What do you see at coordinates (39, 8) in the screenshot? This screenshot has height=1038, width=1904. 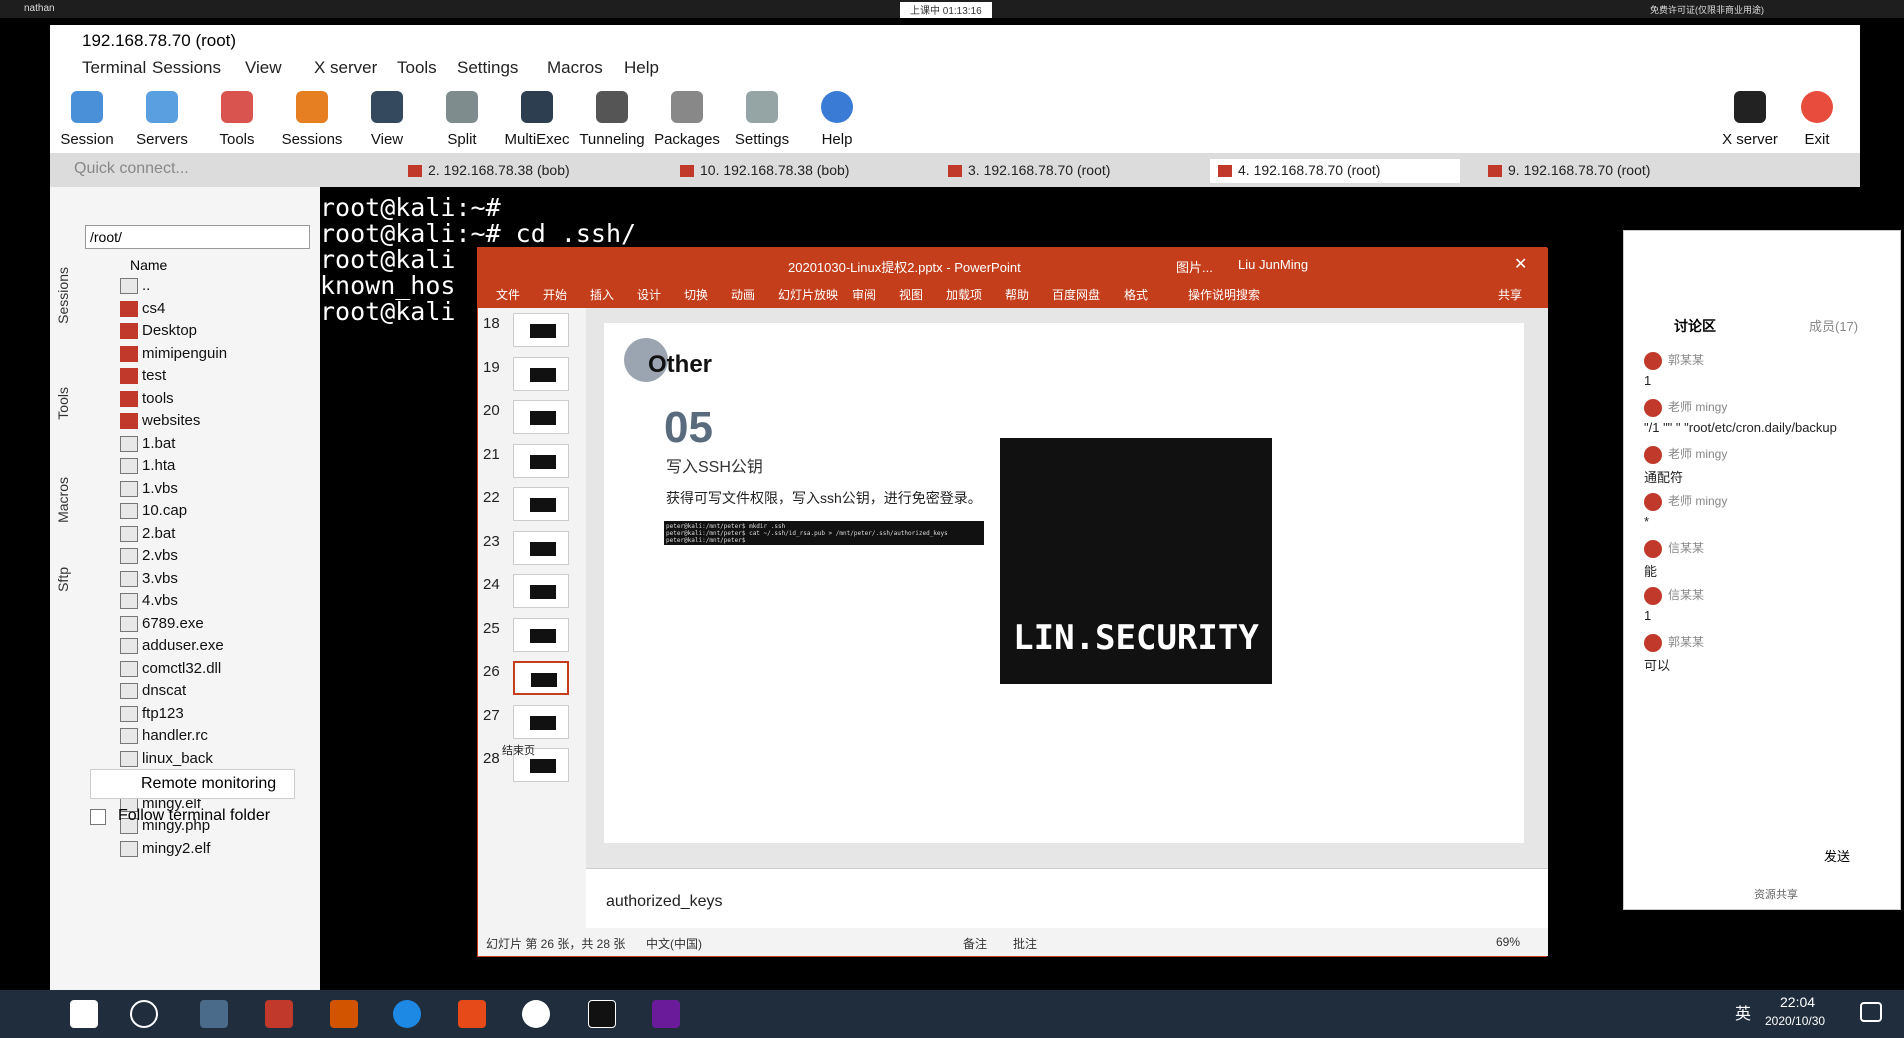 I see `top-tab: nathan` at bounding box center [39, 8].